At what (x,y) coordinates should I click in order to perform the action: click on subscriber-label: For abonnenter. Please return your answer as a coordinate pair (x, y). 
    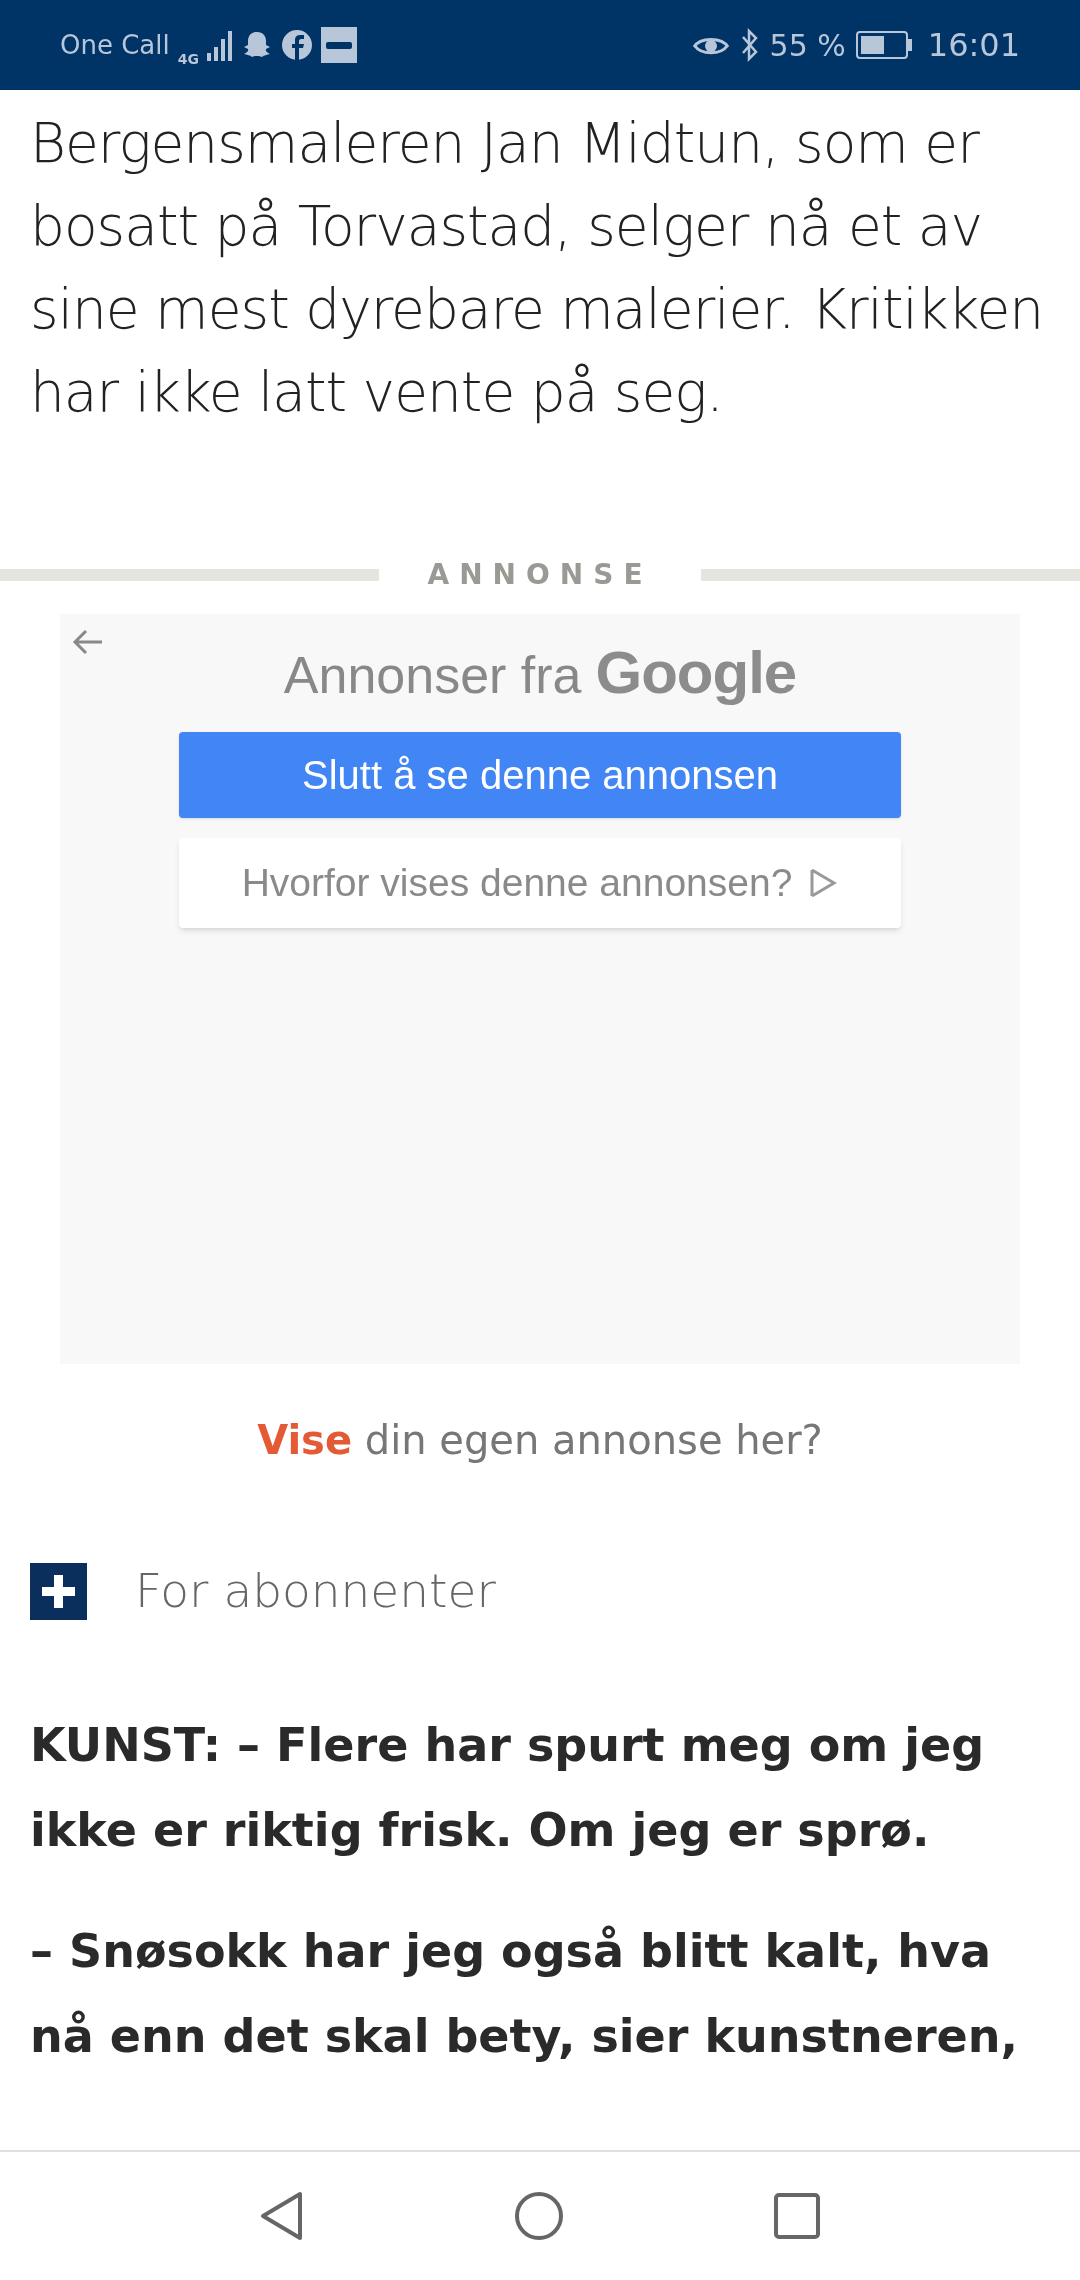
    Looking at the image, I should click on (315, 1591).